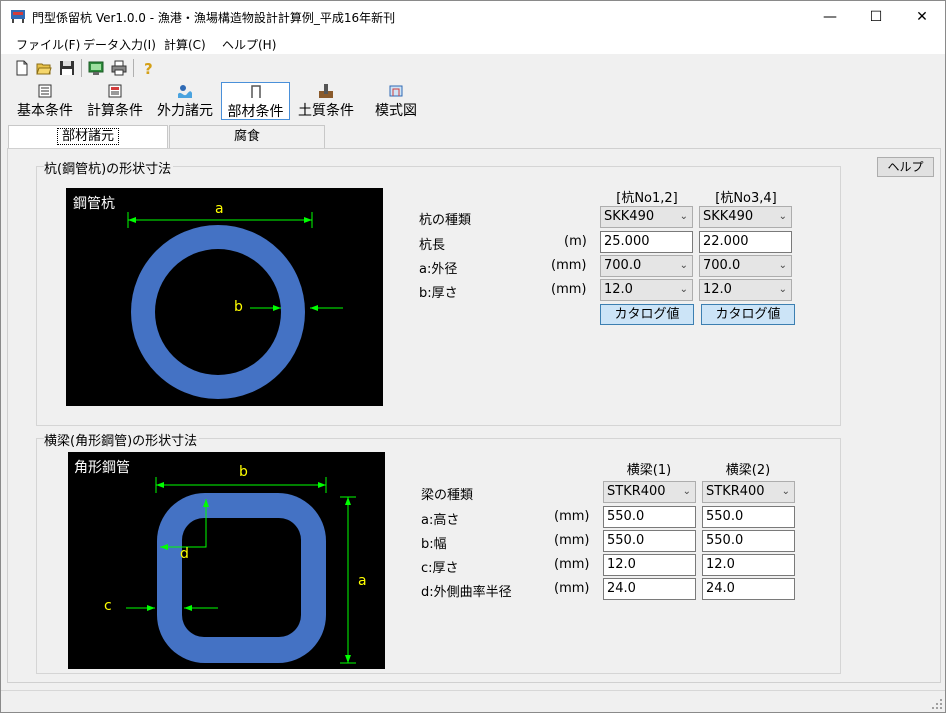 Image resolution: width=946 pixels, height=713 pixels. What do you see at coordinates (473, 101) in the screenshot?
I see `section-toolbar: 基本条件 計算条件 外力諸元 部材条件 土質条件 模式図` at bounding box center [473, 101].